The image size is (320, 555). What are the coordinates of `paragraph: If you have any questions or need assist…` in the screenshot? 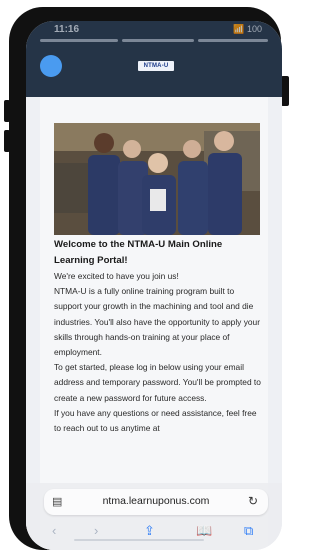 It's located at (155, 420).